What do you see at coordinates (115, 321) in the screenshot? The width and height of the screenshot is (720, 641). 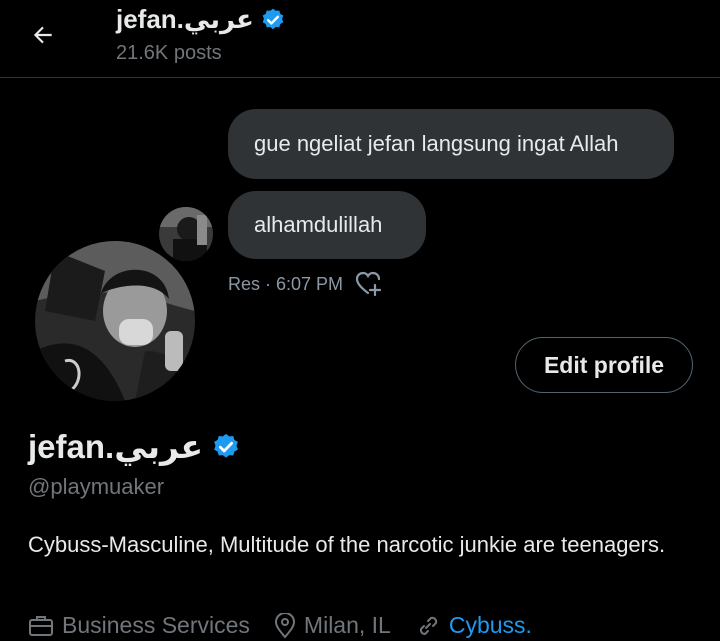 I see `profile-avatar` at bounding box center [115, 321].